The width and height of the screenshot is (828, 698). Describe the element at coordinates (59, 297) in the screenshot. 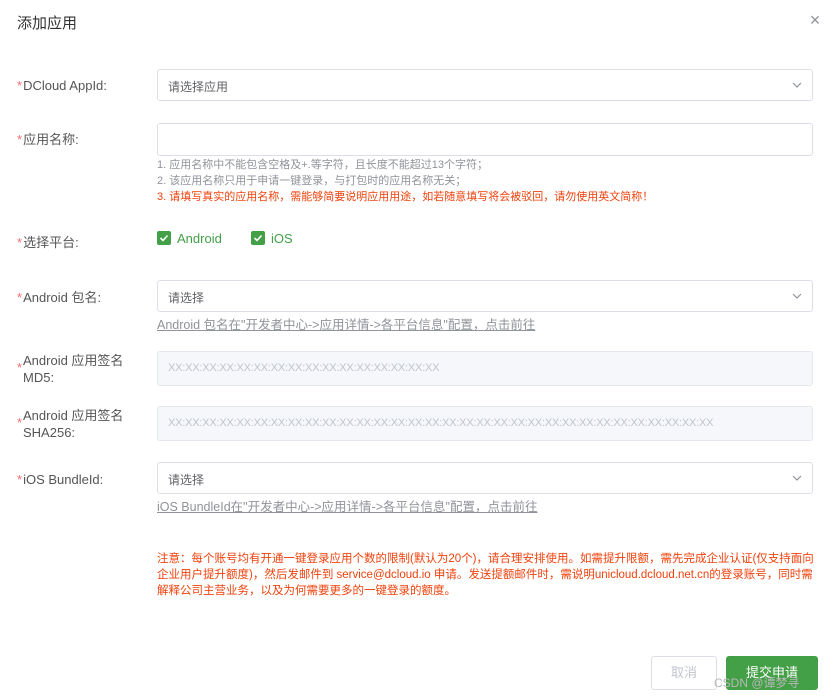

I see `android-package-label: *Android 包名:` at that location.